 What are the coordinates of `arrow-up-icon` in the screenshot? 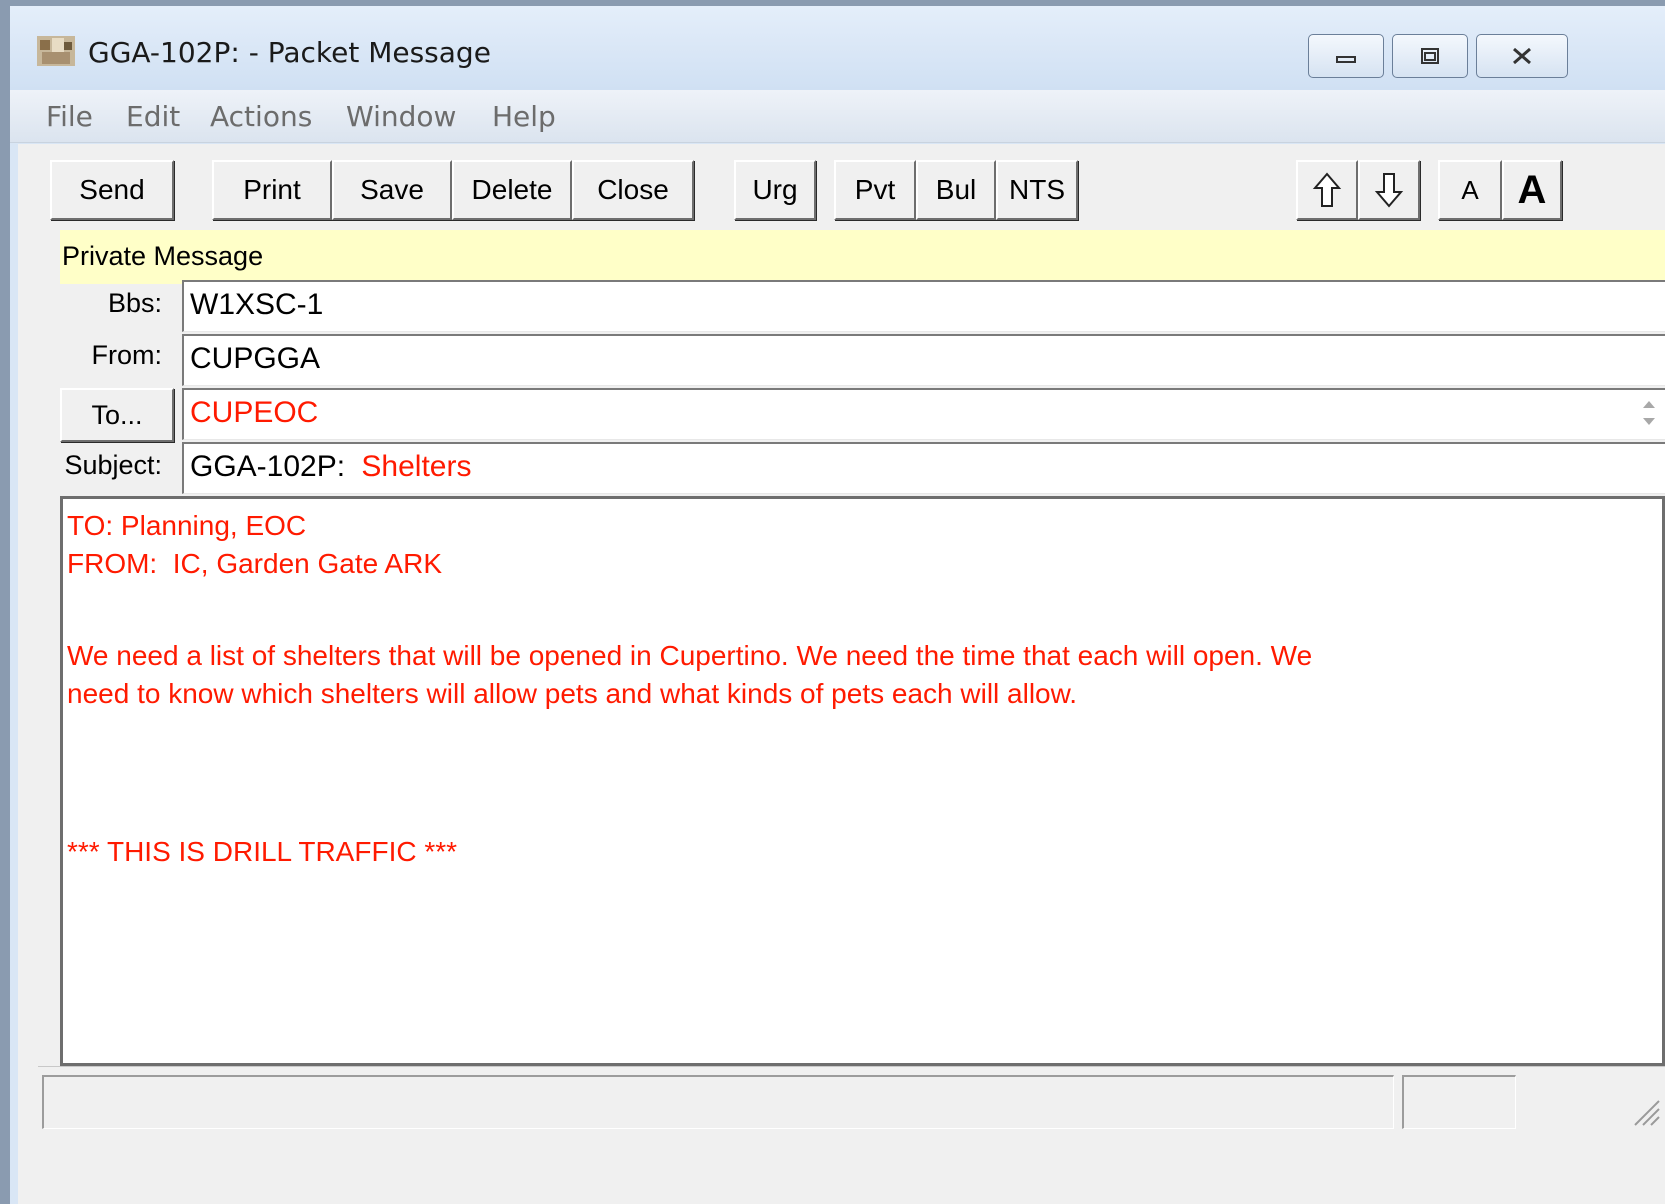 It's located at (1327, 189).